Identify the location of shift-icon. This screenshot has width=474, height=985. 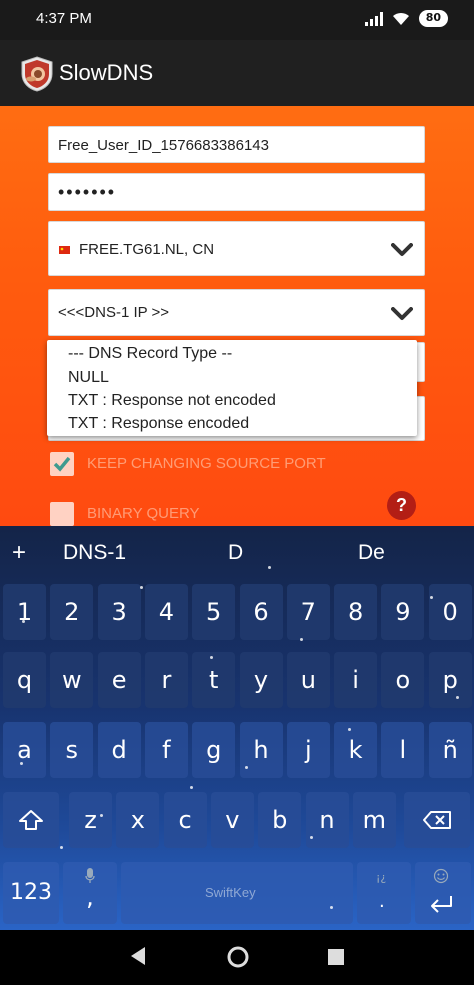
(31, 820).